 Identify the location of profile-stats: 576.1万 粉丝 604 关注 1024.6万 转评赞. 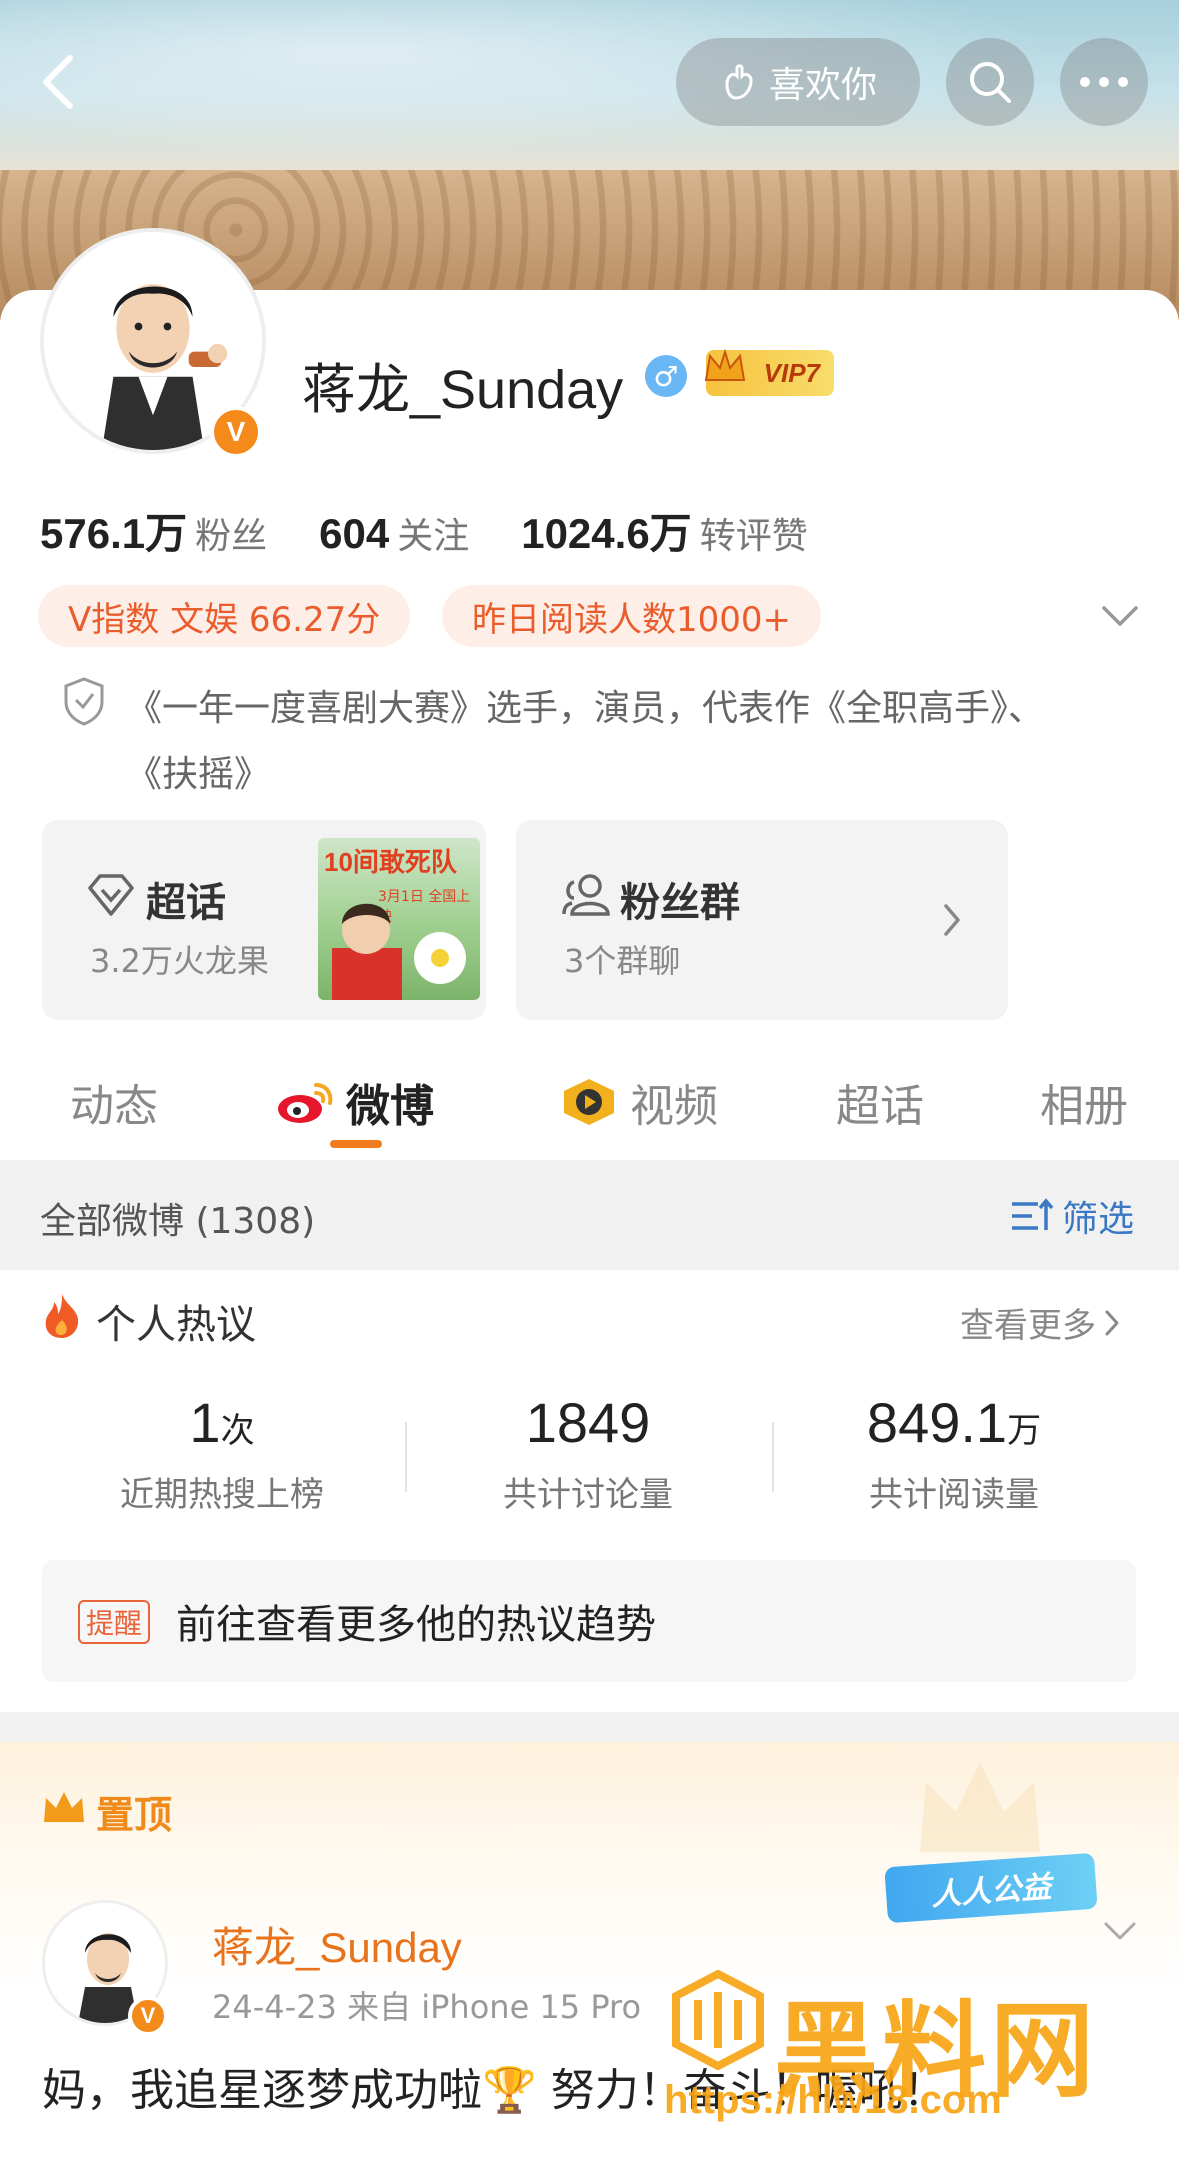
(450, 530).